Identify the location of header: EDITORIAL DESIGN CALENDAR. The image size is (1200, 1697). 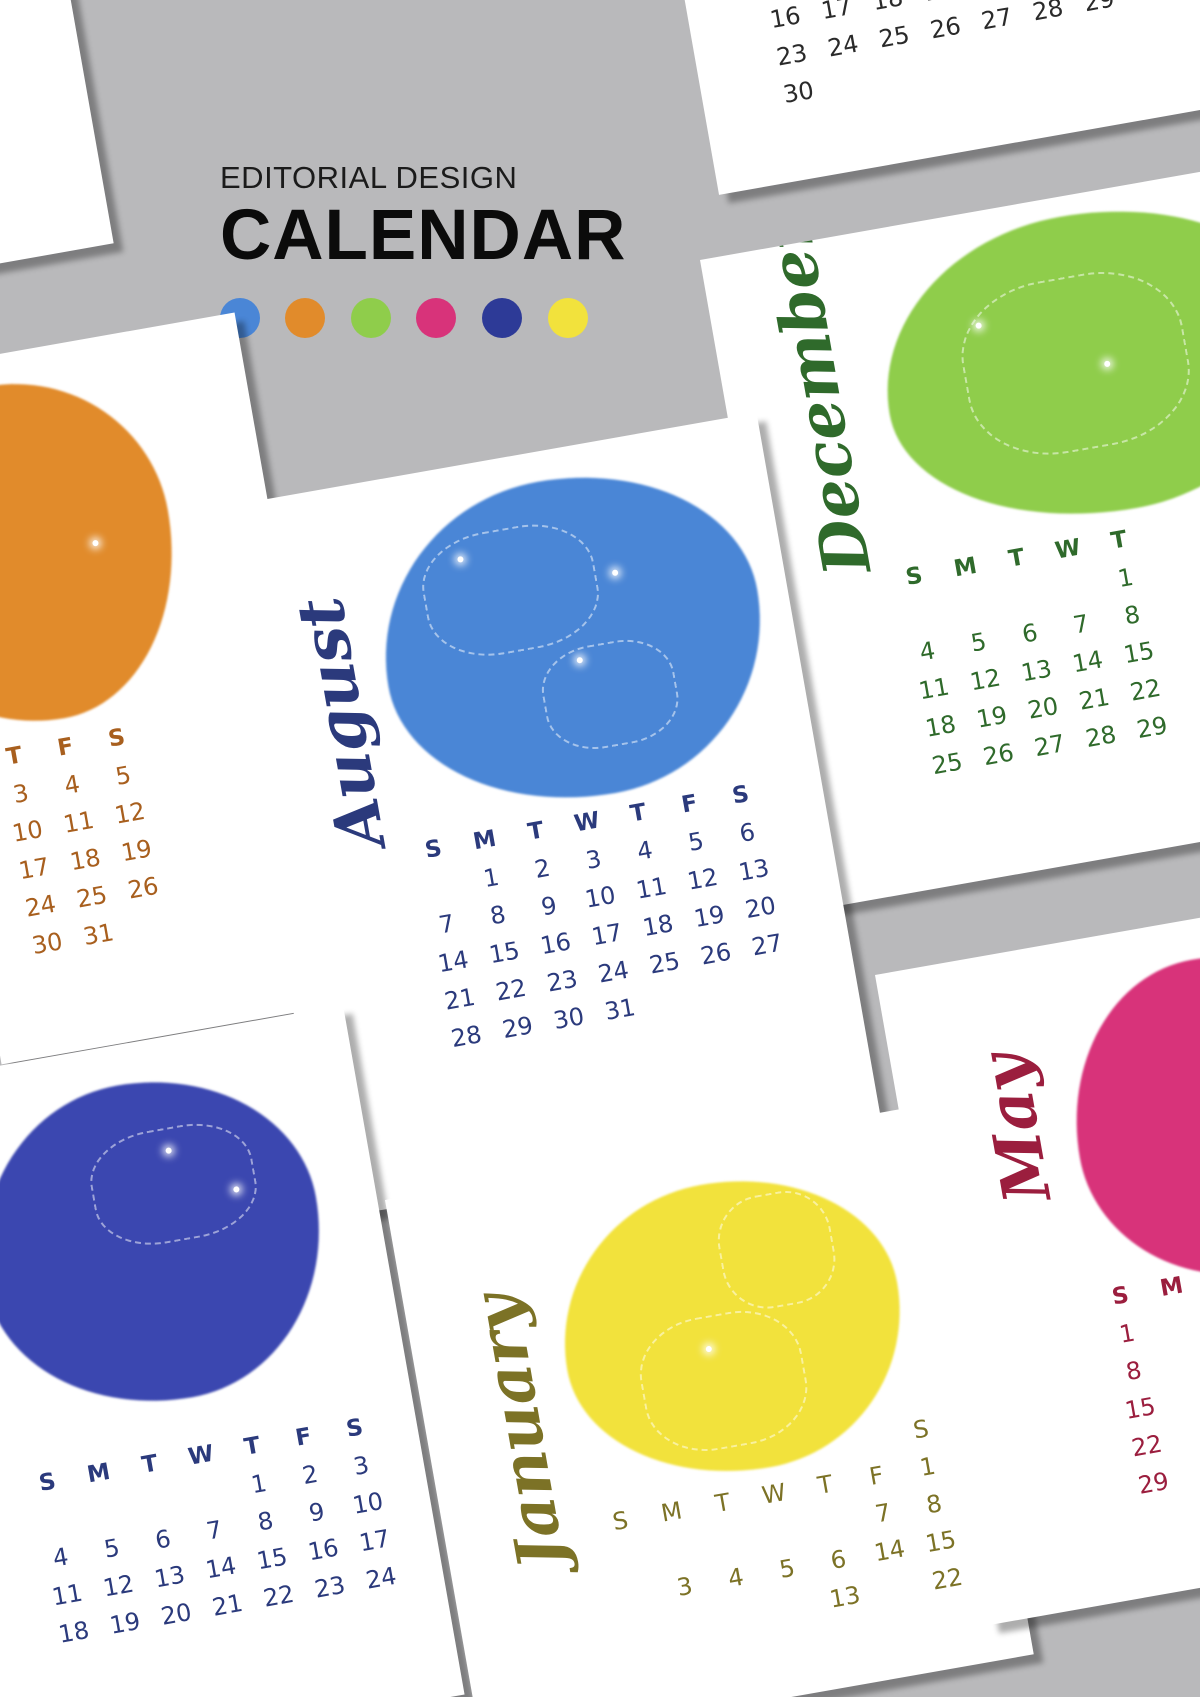
(430, 215).